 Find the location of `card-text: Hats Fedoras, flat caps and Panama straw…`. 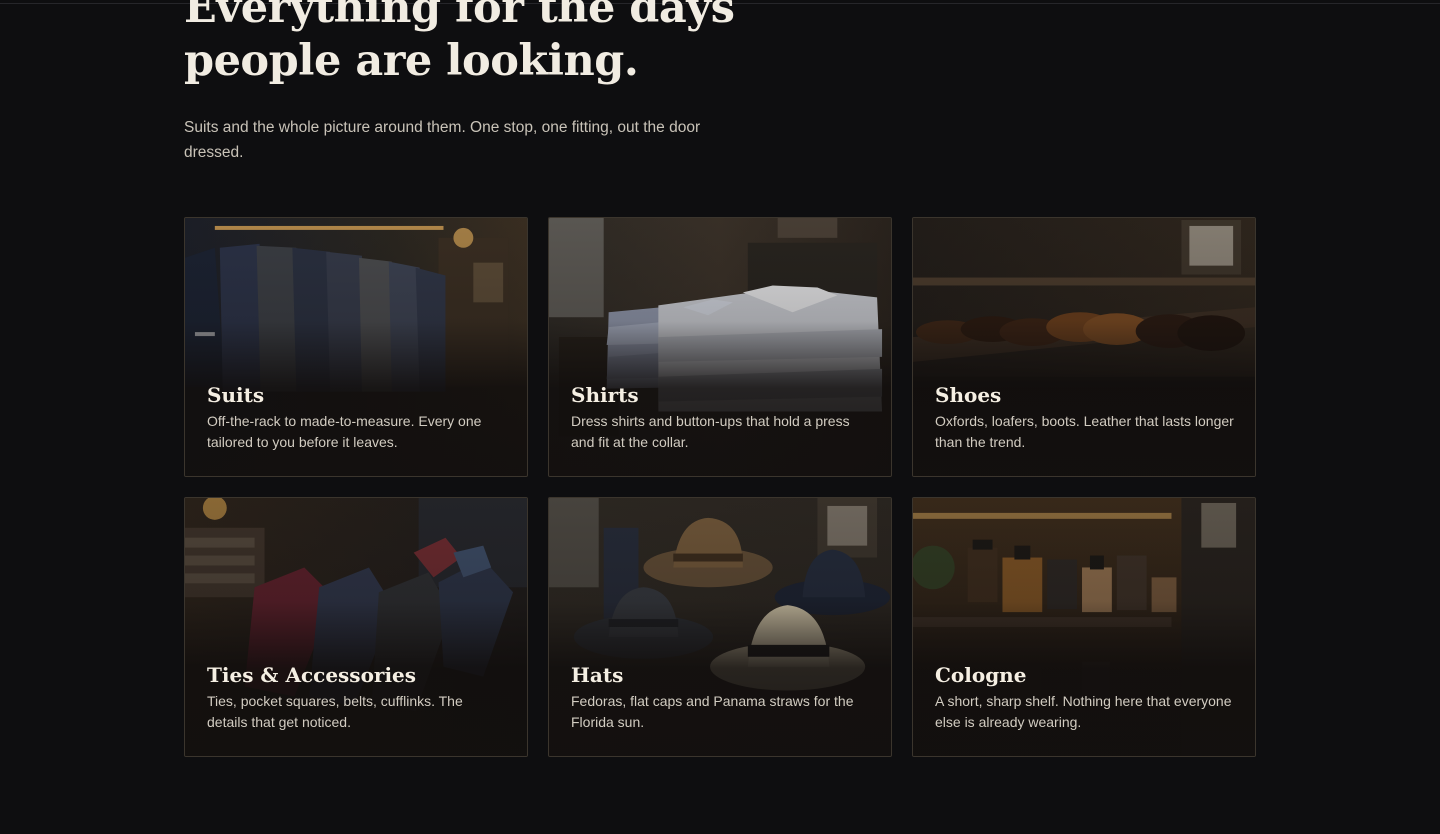

card-text: Hats Fedoras, flat caps and Panama straw… is located at coordinates (721, 697).